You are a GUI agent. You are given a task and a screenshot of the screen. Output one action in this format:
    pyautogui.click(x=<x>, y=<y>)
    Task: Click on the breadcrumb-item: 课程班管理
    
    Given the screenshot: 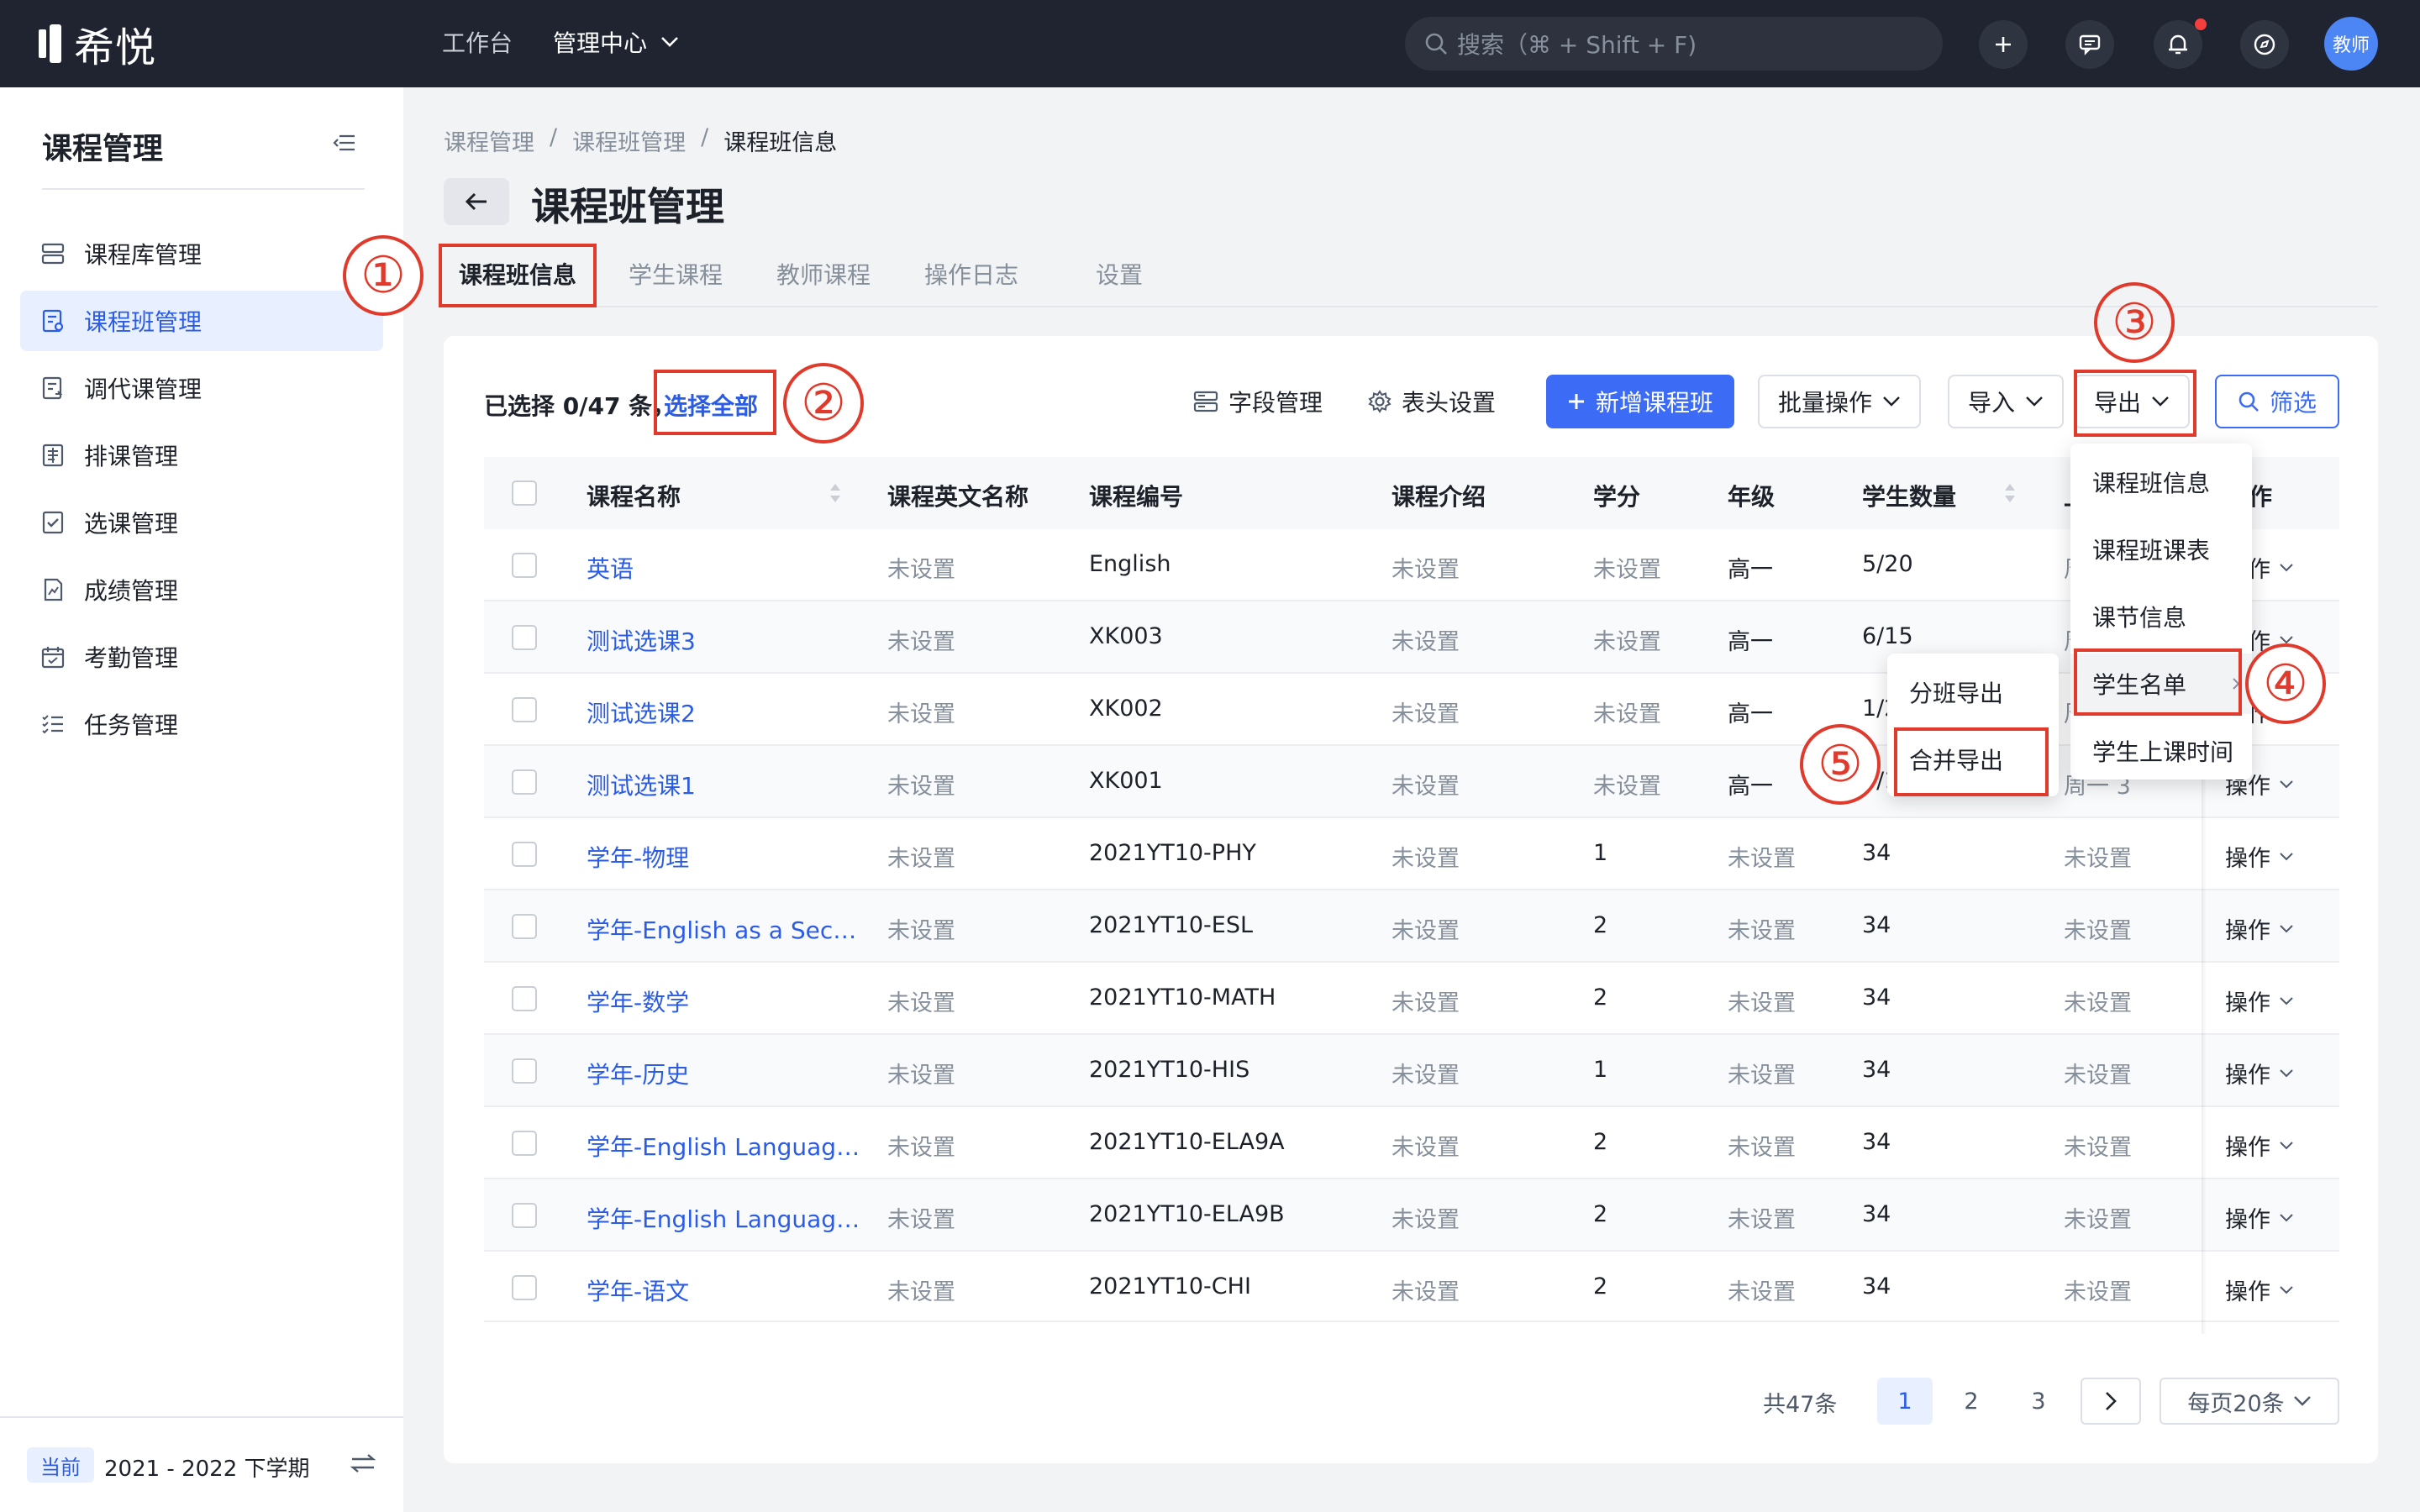 What is the action you would take?
    pyautogui.click(x=629, y=140)
    